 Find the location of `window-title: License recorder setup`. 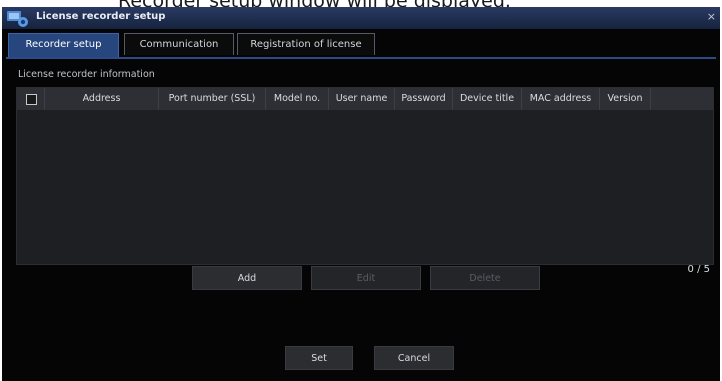

window-title: License recorder setup is located at coordinates (101, 16).